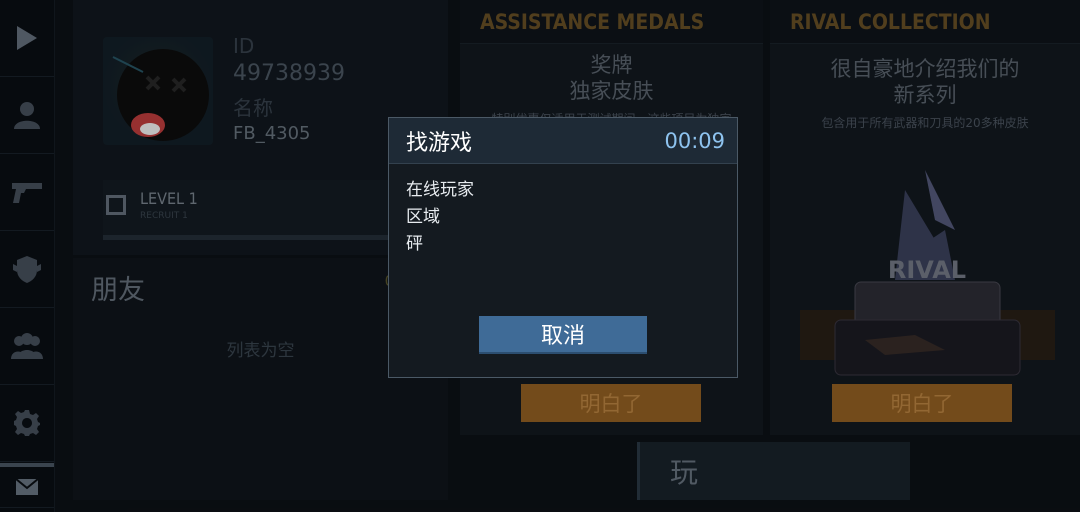 Image resolution: width=1080 pixels, height=512 pixels. Describe the element at coordinates (563, 335) in the screenshot. I see `cancel-button: 取消` at that location.